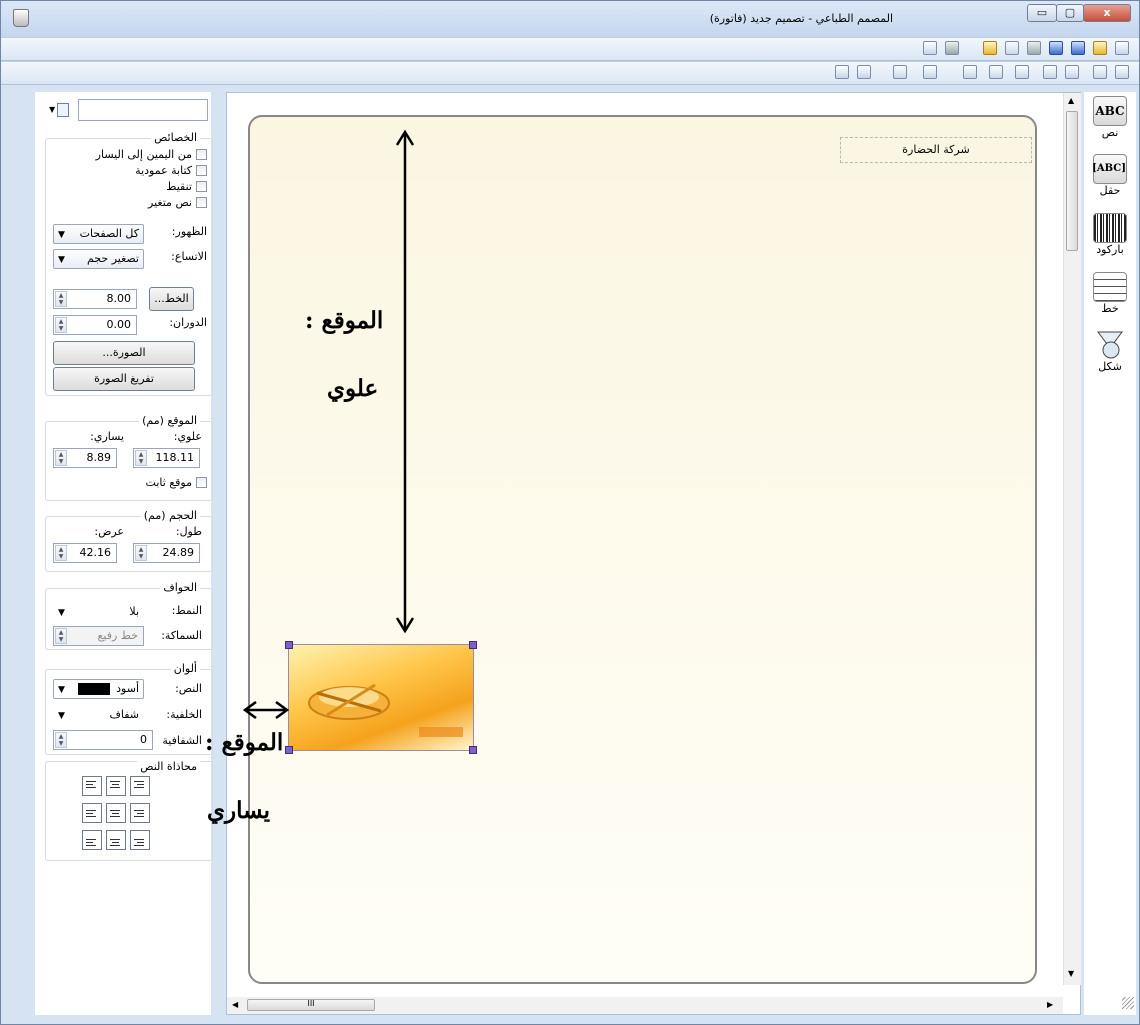  I want to click on minimize-button: ▭, so click(1042, 13).